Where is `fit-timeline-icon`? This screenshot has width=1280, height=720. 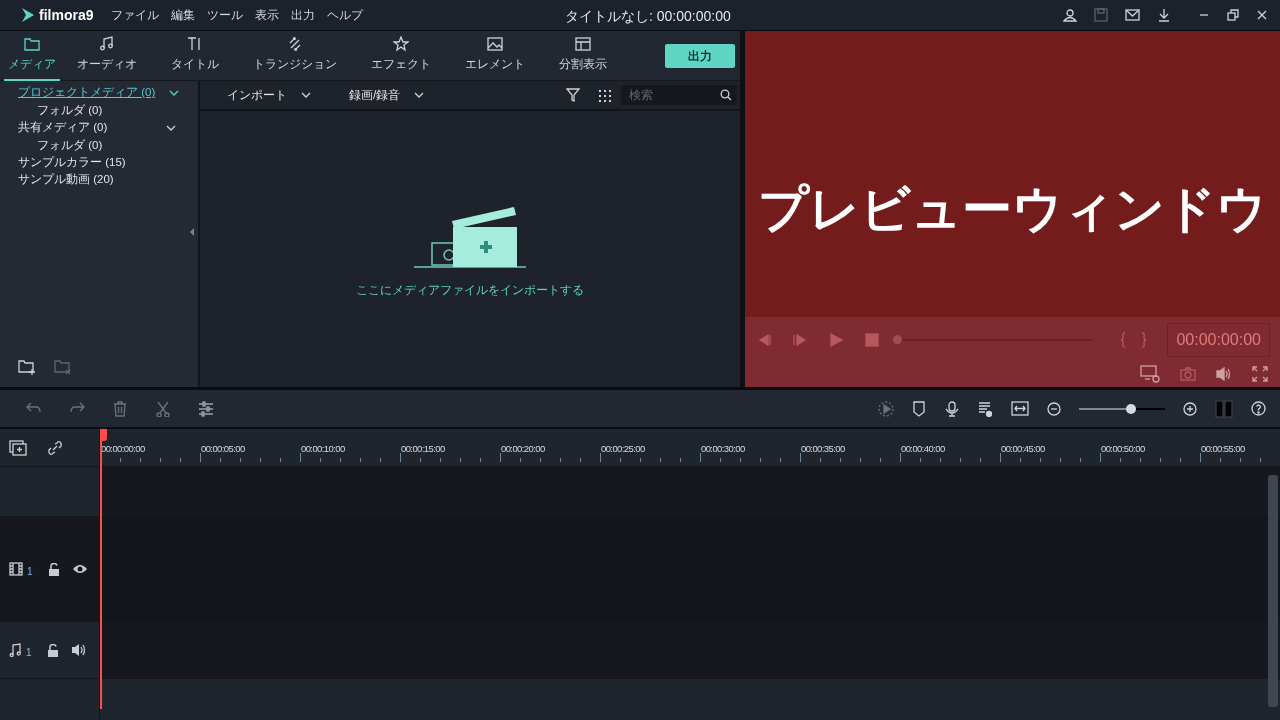 fit-timeline-icon is located at coordinates (1020, 408).